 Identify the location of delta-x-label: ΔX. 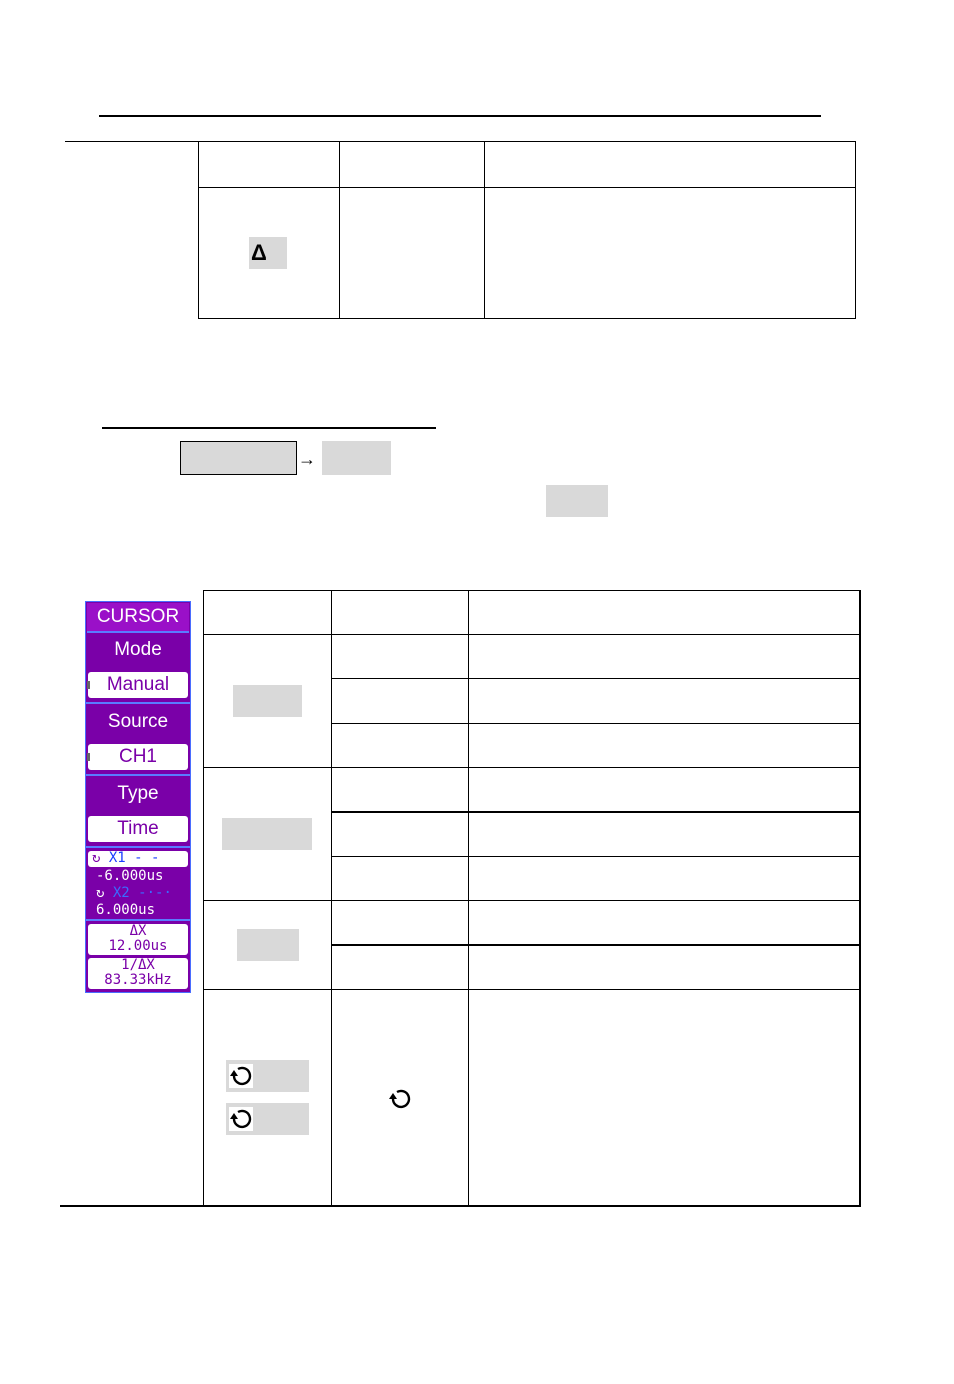
(138, 931).